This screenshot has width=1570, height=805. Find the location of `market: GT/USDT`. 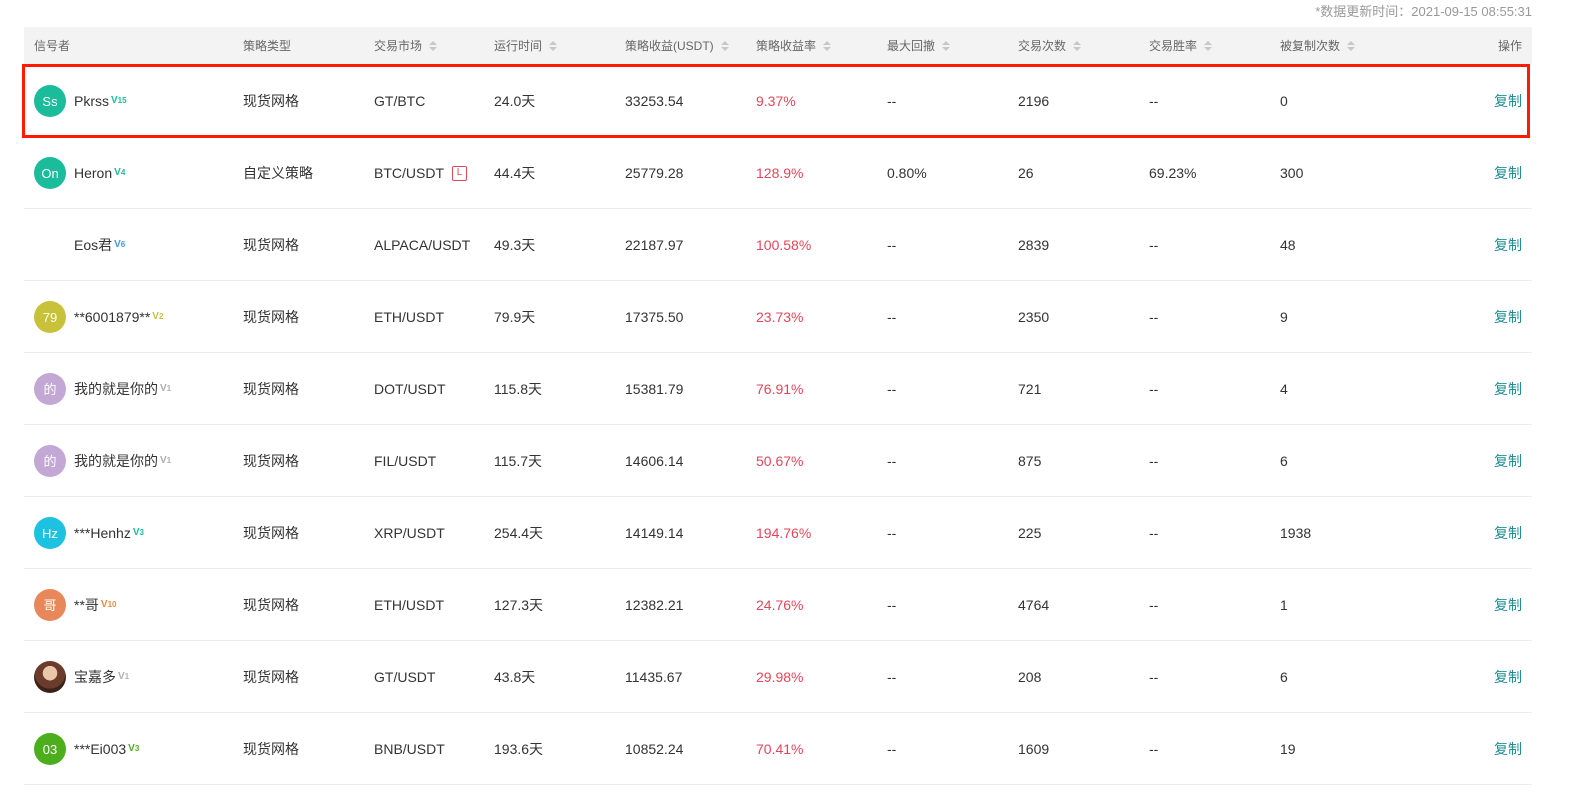

market: GT/USDT is located at coordinates (405, 677).